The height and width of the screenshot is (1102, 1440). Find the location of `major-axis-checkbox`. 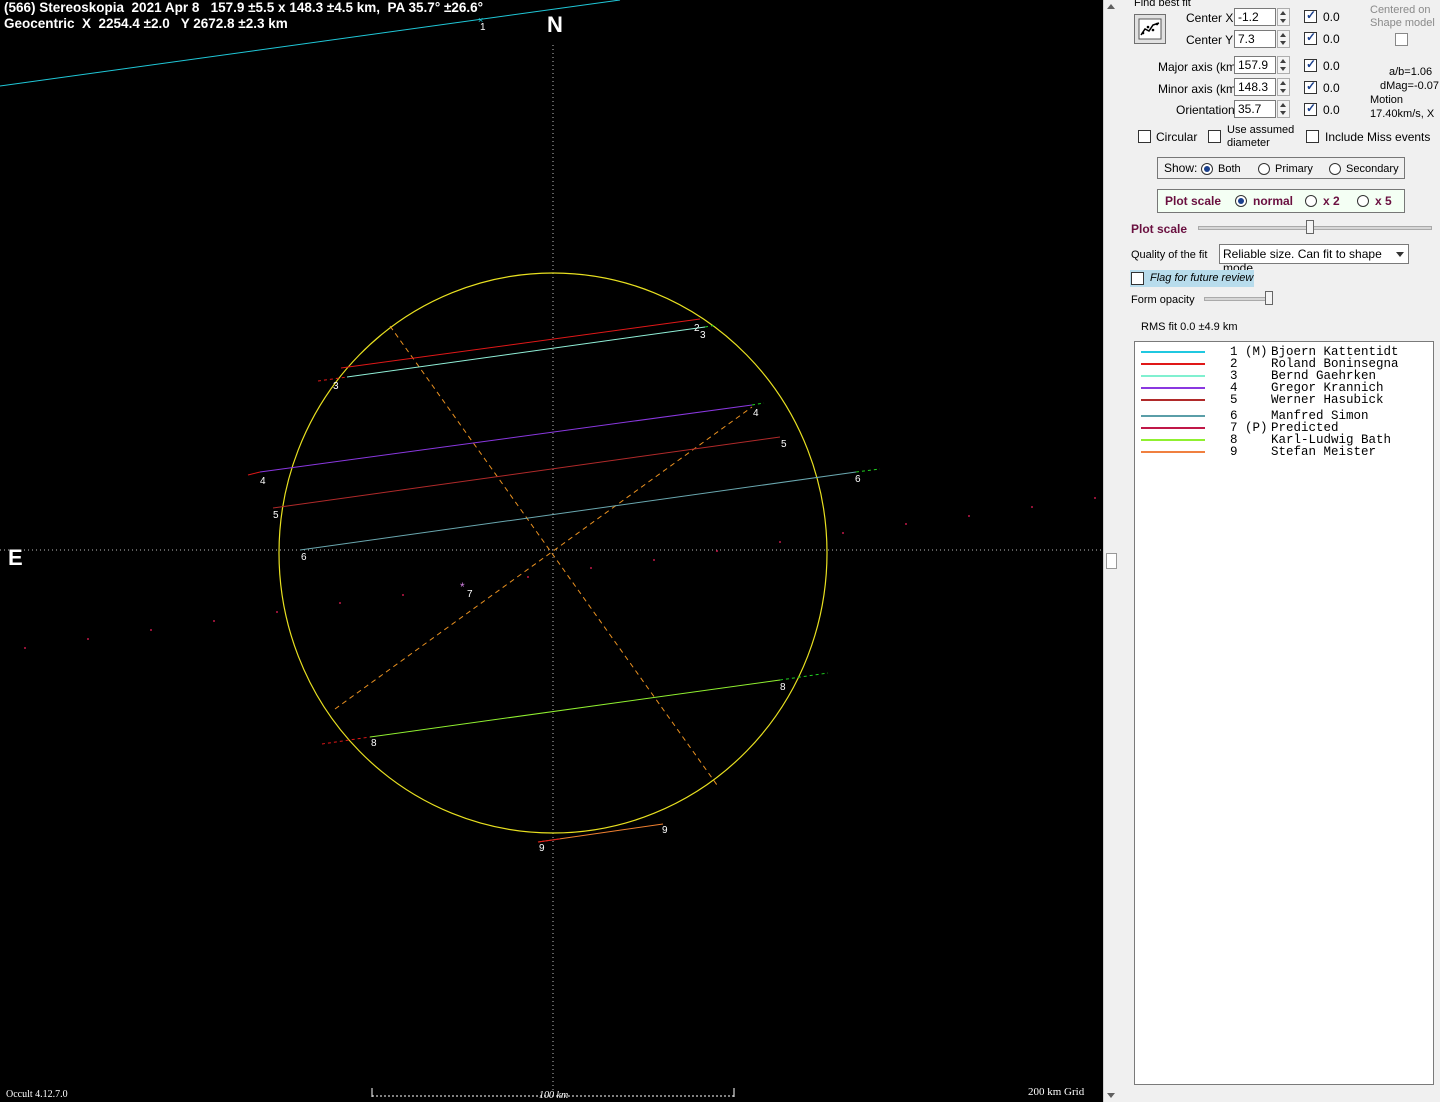

major-axis-checkbox is located at coordinates (1310, 64).